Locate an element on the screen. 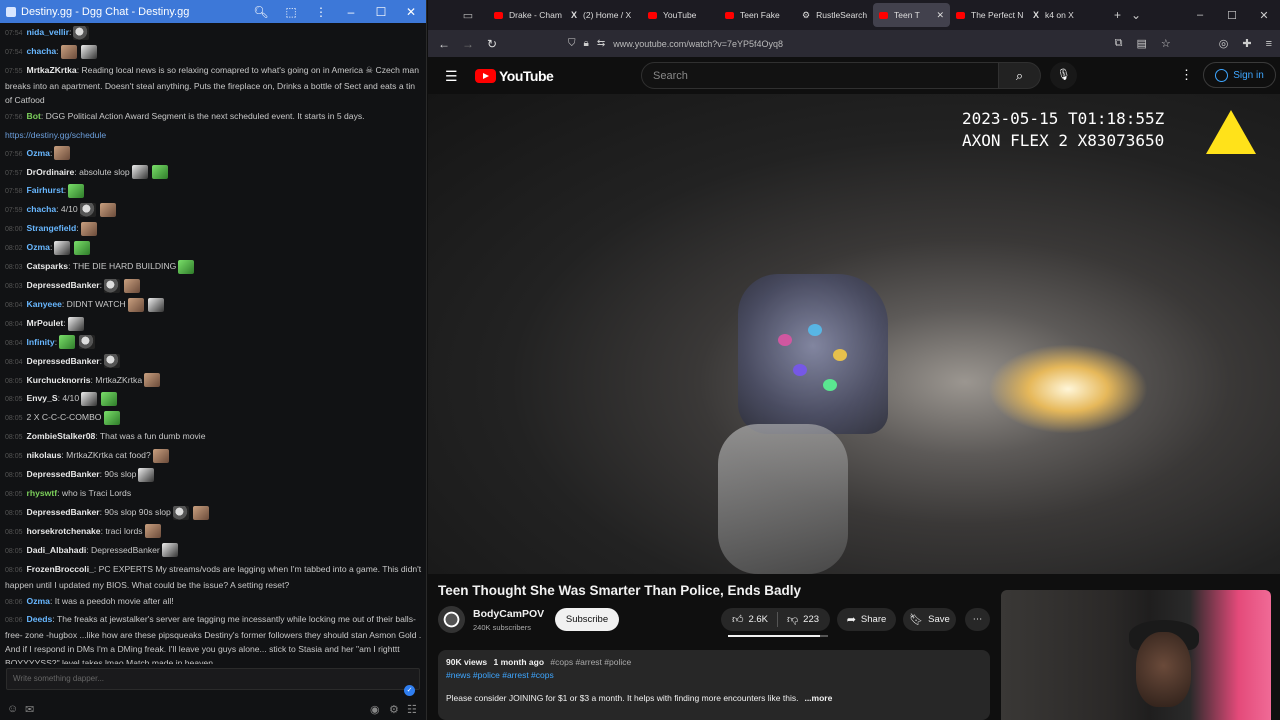 The height and width of the screenshot is (720, 1280). youtube-logo: YouTube is located at coordinates (514, 76).